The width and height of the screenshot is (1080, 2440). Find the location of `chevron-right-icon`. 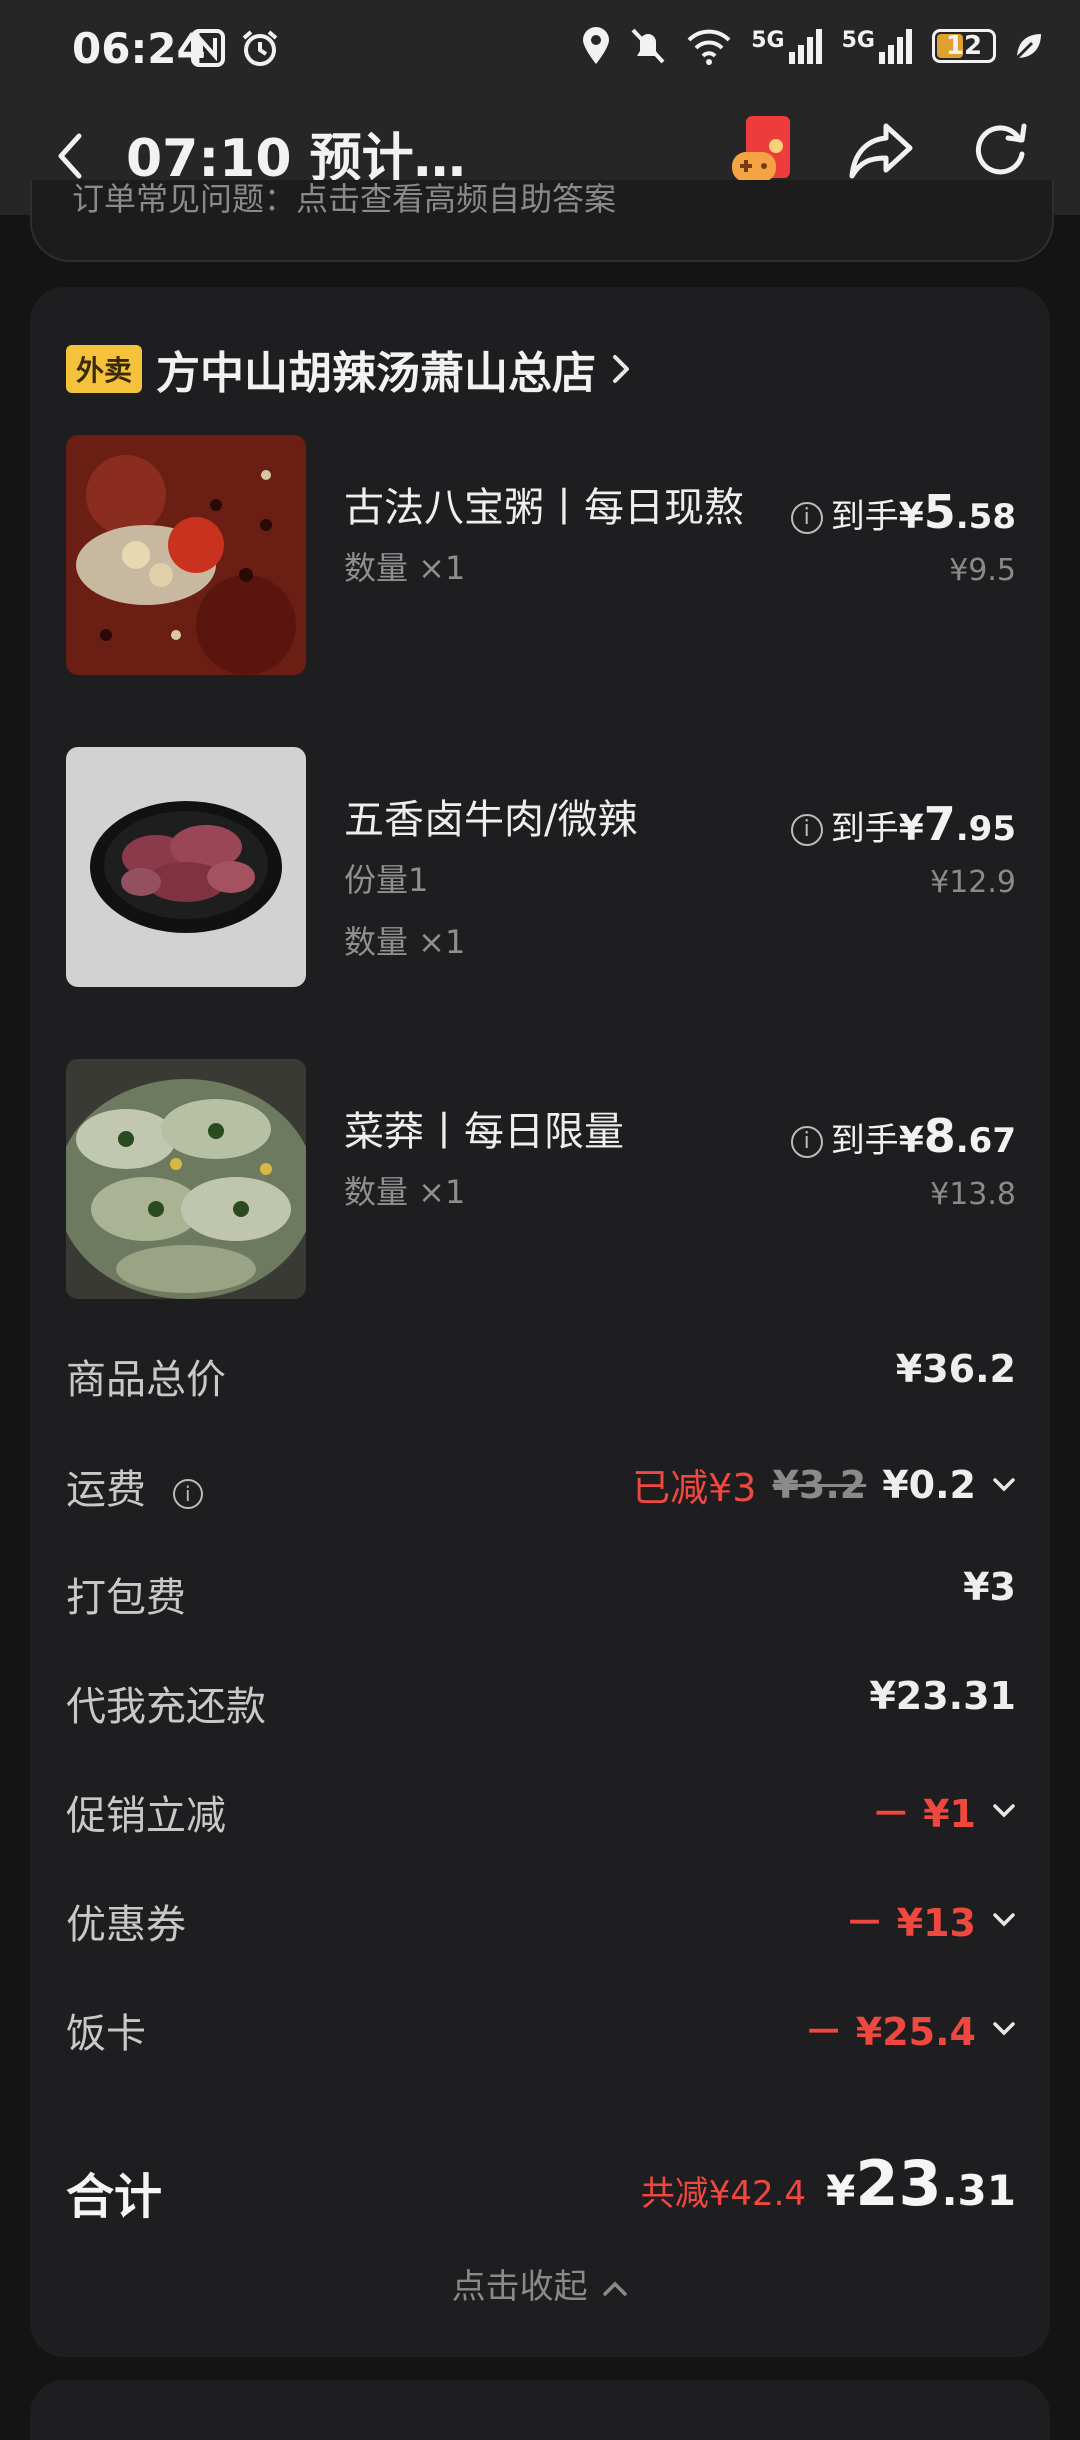

chevron-right-icon is located at coordinates (621, 369).